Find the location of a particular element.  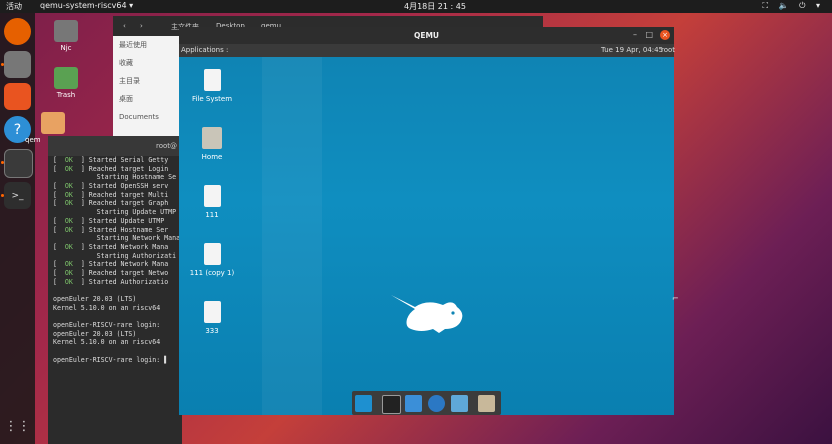

terminal-icon: >_ is located at coordinates (17, 195).